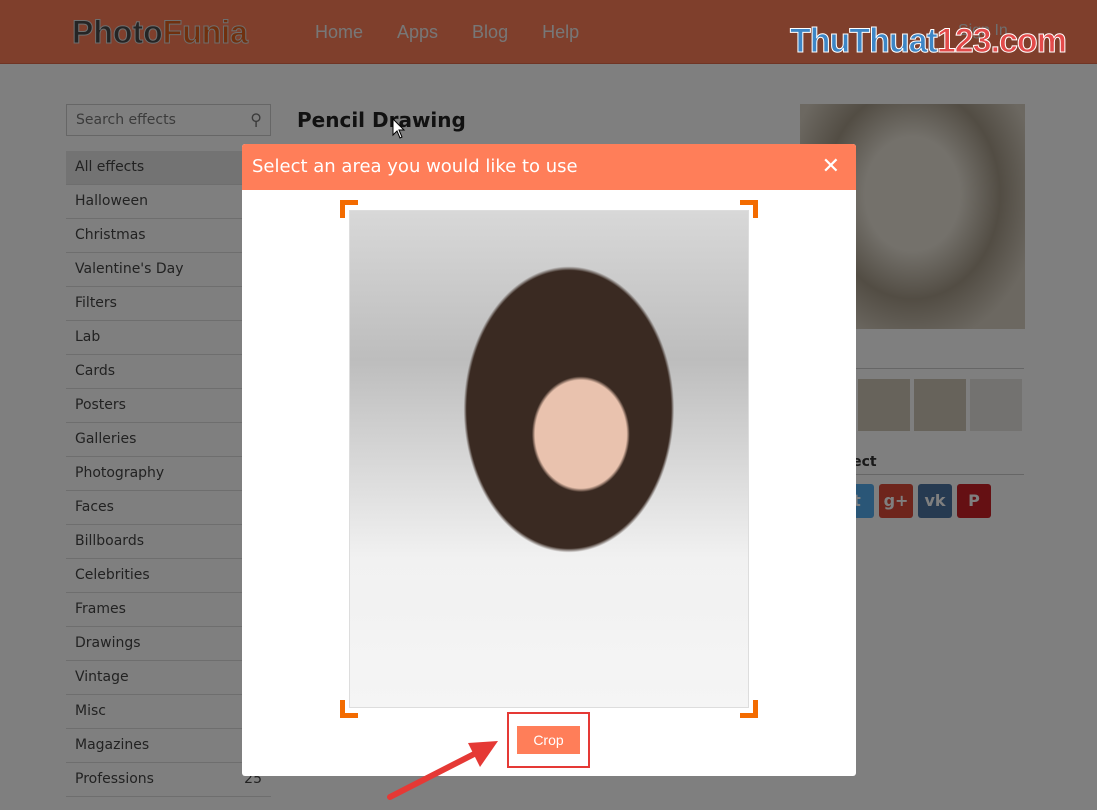 This screenshot has height=810, width=1097. What do you see at coordinates (749, 209) in the screenshot?
I see `crop-handle-top-right` at bounding box center [749, 209].